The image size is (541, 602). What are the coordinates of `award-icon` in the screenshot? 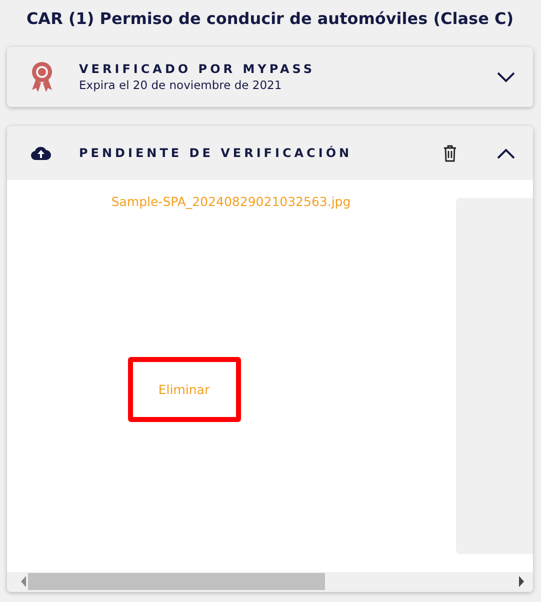 It's located at (42, 77).